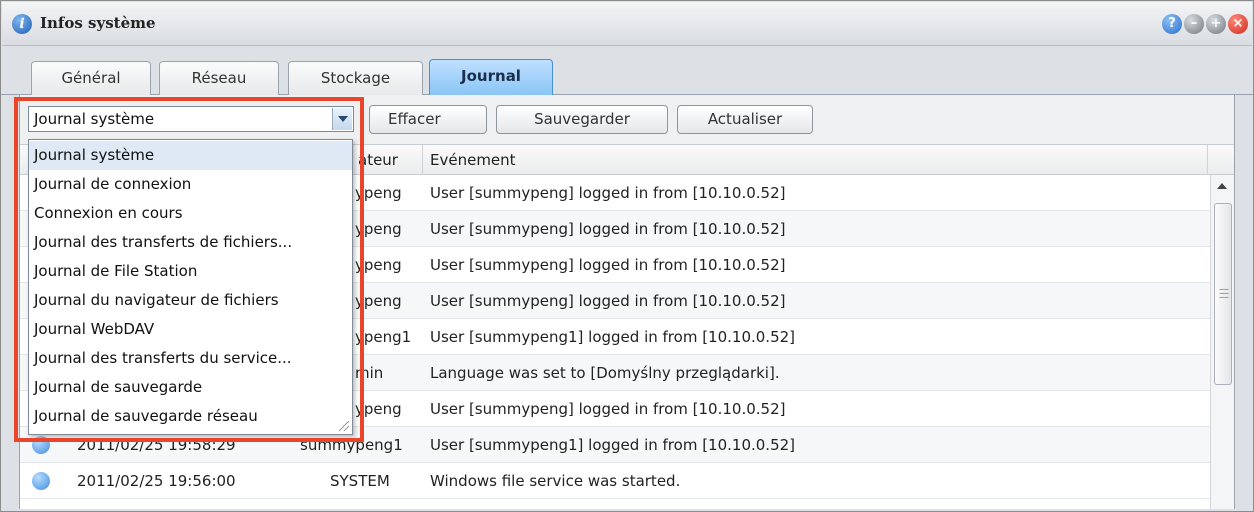 The image size is (1254, 512). Describe the element at coordinates (1222, 186) in the screenshot. I see `scroll-up-icon` at that location.